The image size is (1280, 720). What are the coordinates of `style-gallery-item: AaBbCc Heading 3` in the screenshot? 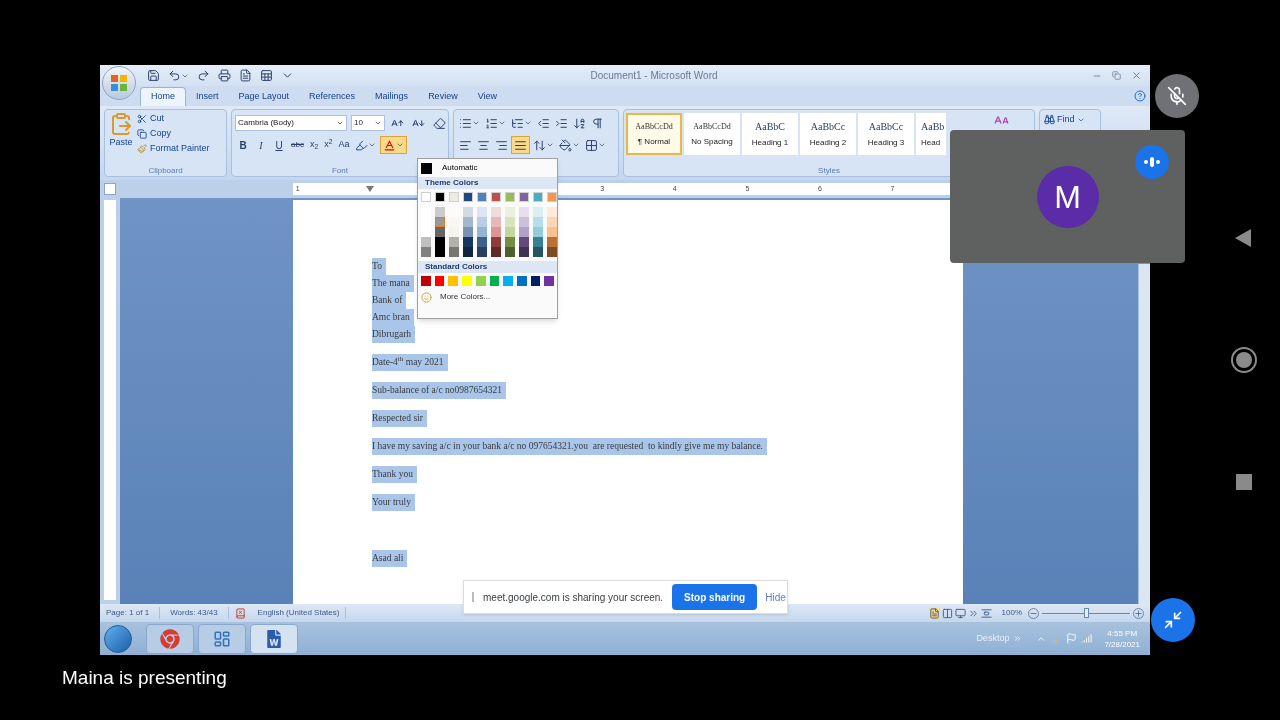 It's located at (886, 134).